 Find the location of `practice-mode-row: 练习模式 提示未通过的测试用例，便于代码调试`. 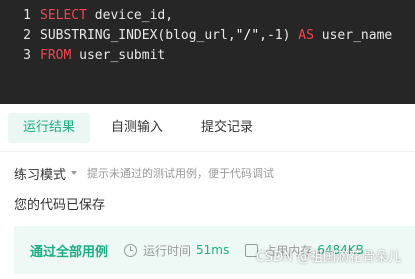

practice-mode-row: 练习模式 提示未通过的测试用例，便于代码调试 is located at coordinates (207, 173).